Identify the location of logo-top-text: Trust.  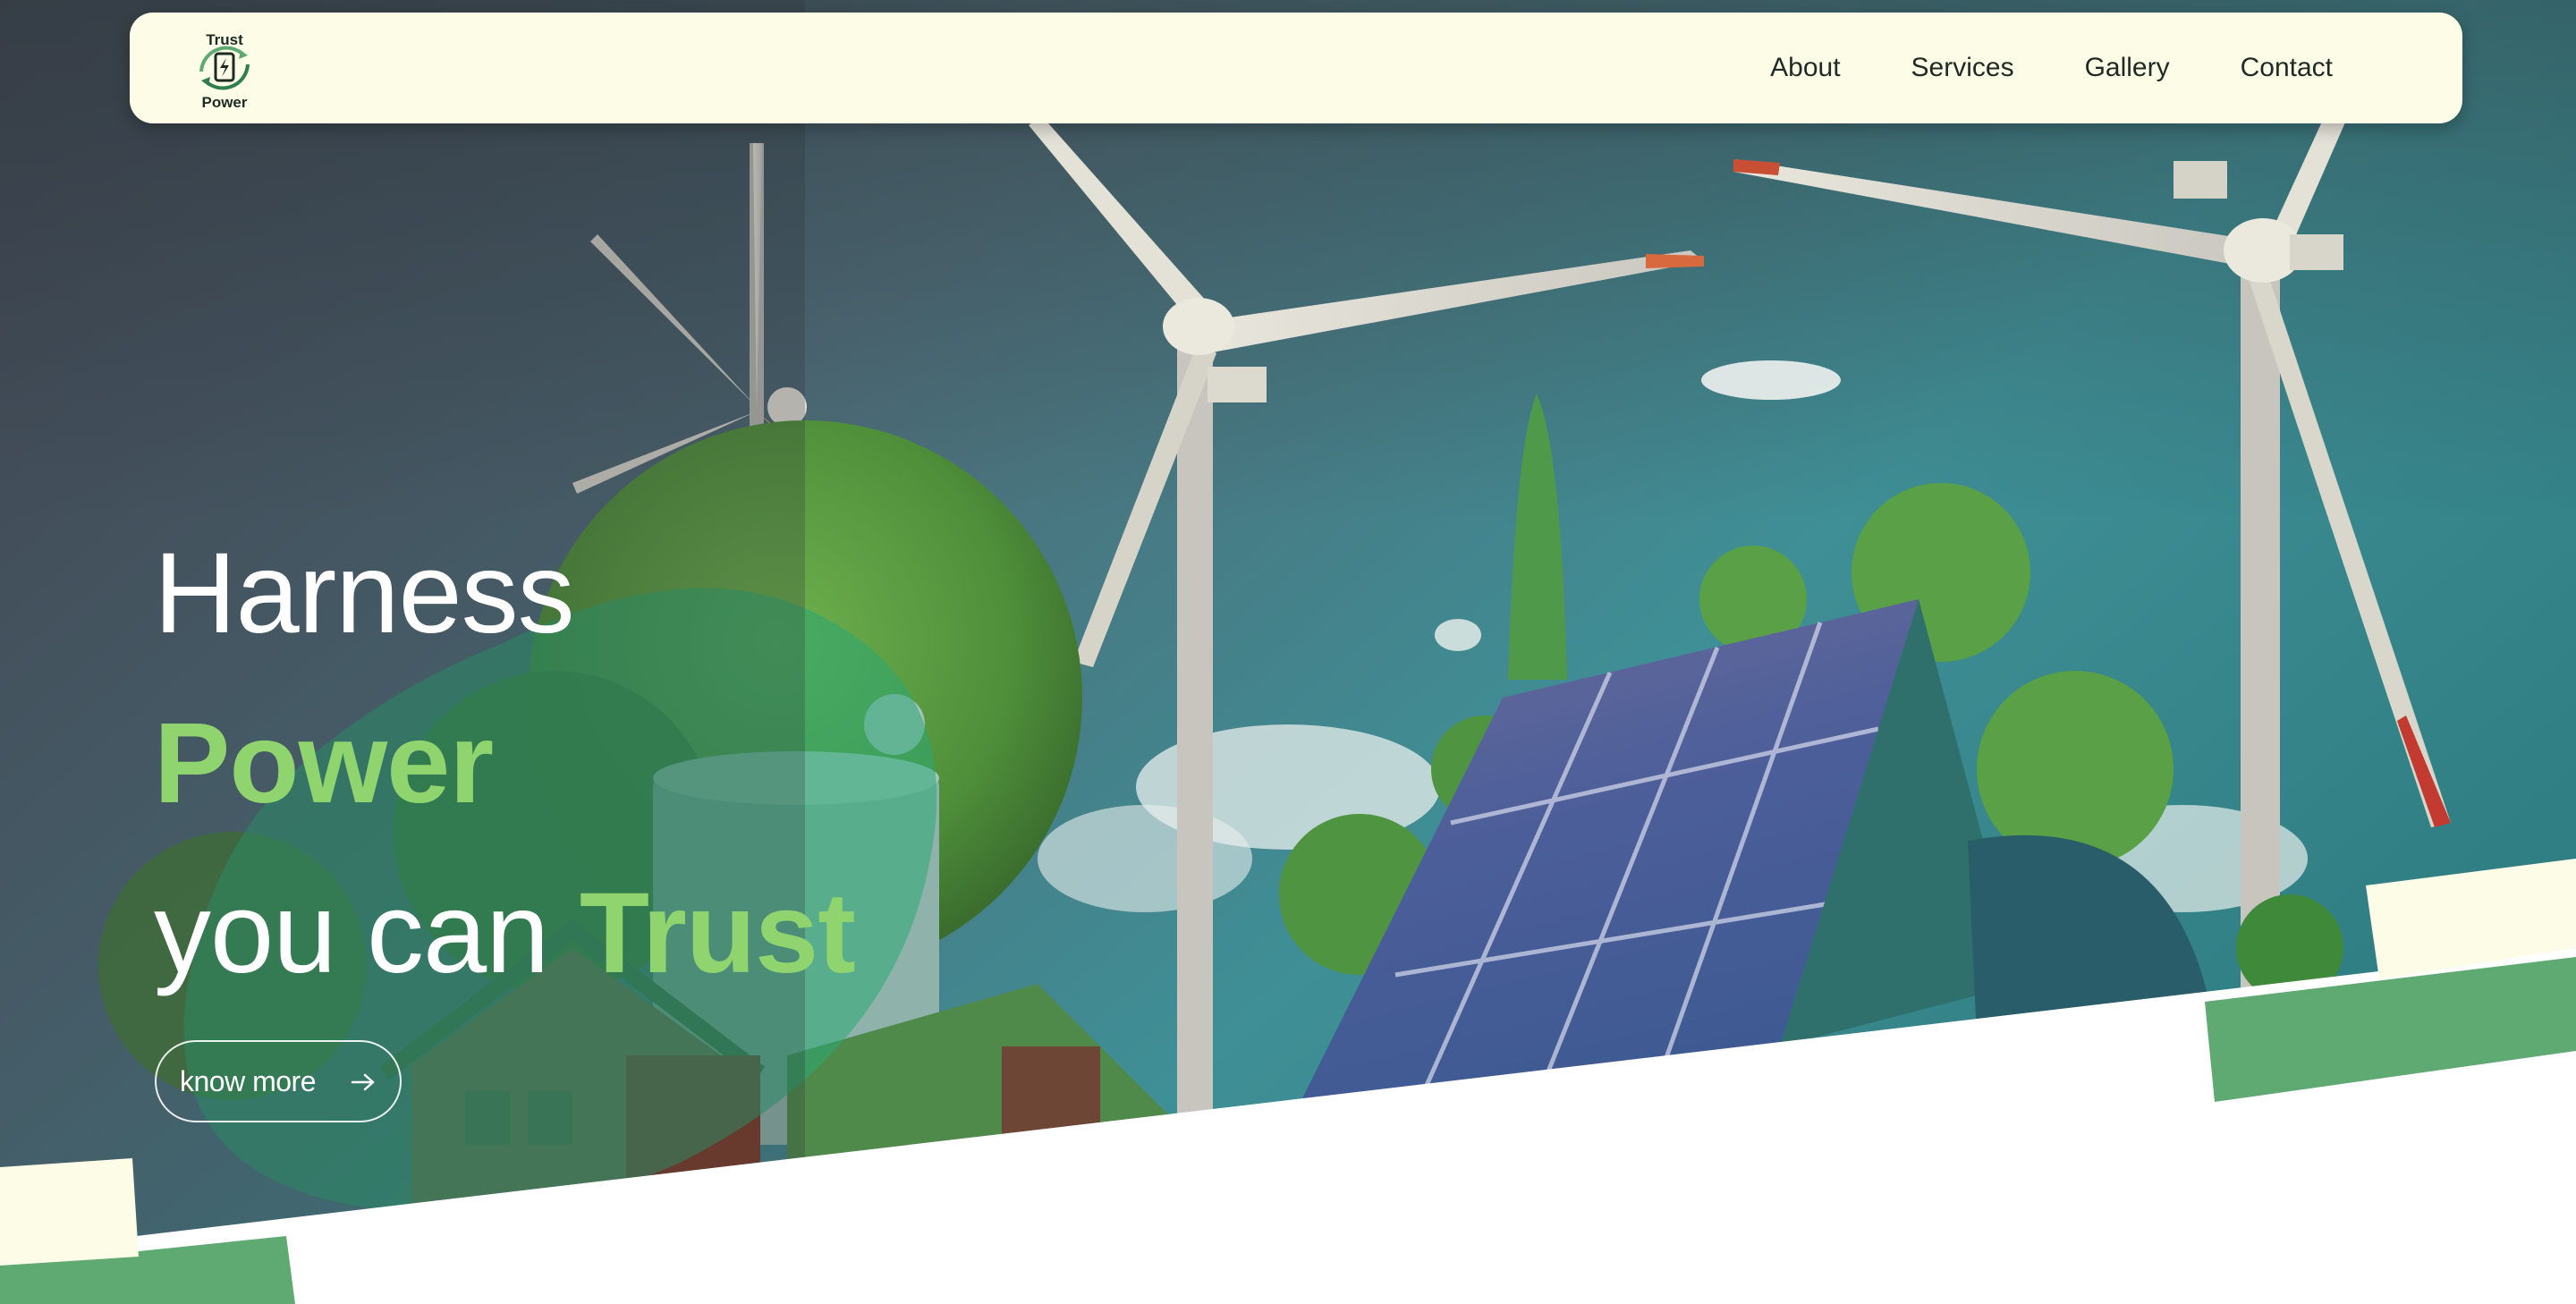
(224, 39).